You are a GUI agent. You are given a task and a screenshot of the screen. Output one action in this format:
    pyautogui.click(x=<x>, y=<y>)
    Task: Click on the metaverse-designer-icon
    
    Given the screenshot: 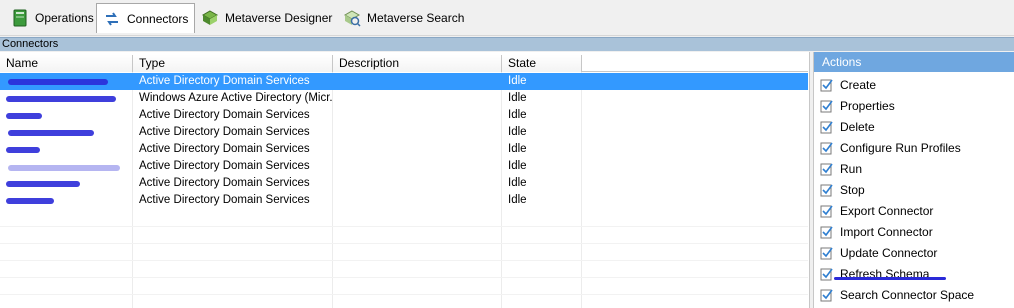 What is the action you would take?
    pyautogui.click(x=210, y=17)
    